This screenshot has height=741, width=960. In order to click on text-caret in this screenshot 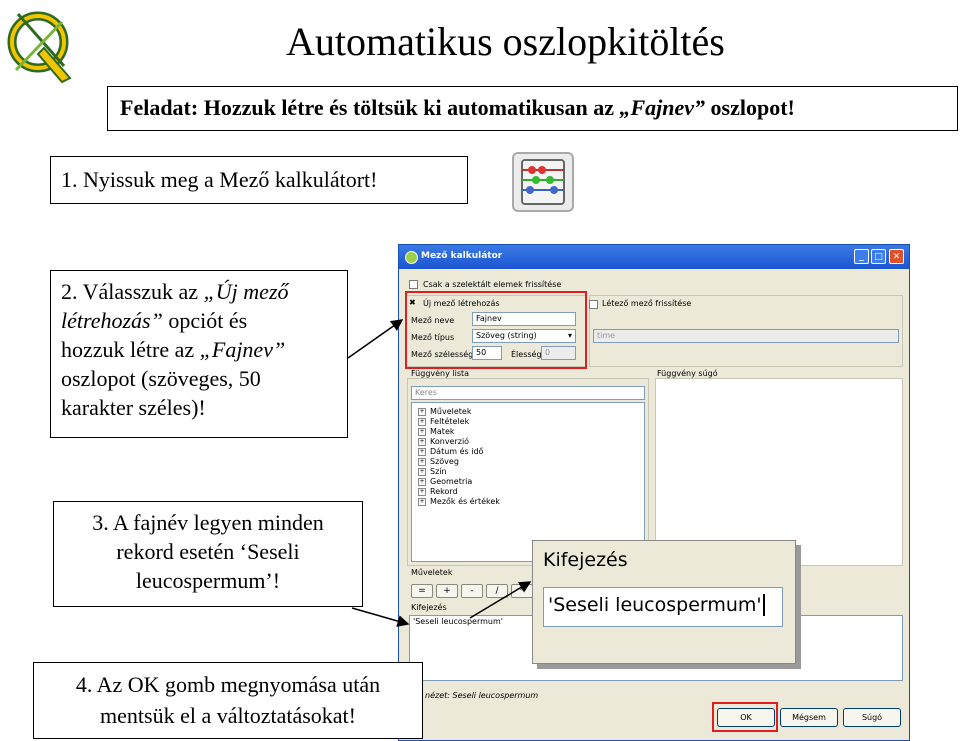, I will do `click(766, 605)`.